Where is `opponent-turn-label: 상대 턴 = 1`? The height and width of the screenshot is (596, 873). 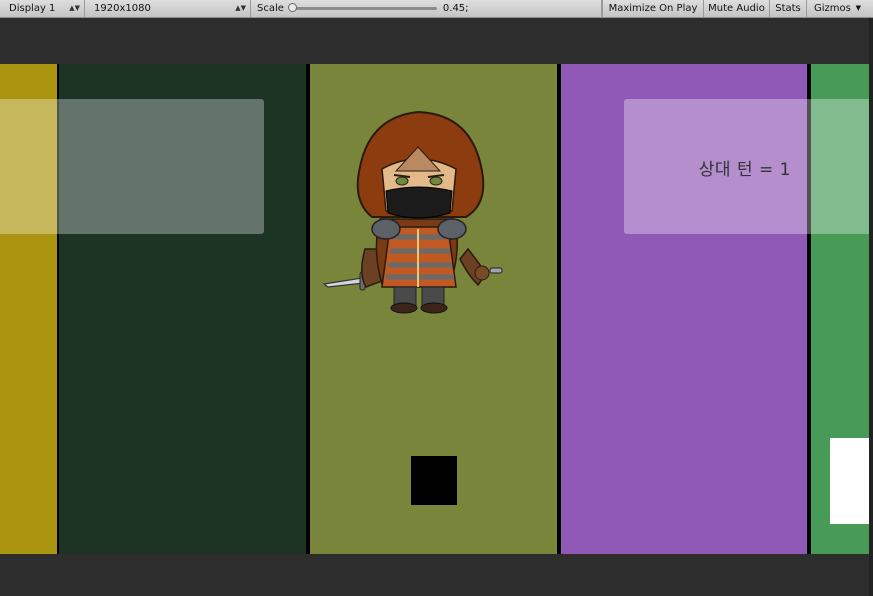 opponent-turn-label: 상대 턴 = 1 is located at coordinates (744, 170).